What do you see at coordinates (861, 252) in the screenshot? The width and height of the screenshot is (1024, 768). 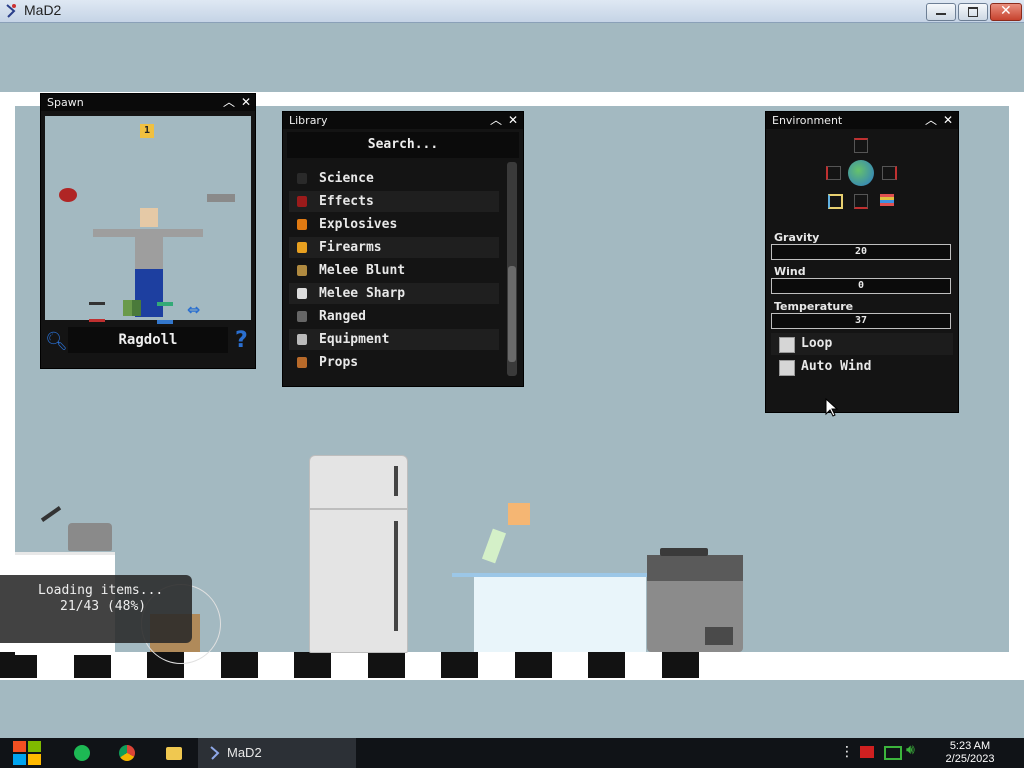 I see `gravity-field: 20` at bounding box center [861, 252].